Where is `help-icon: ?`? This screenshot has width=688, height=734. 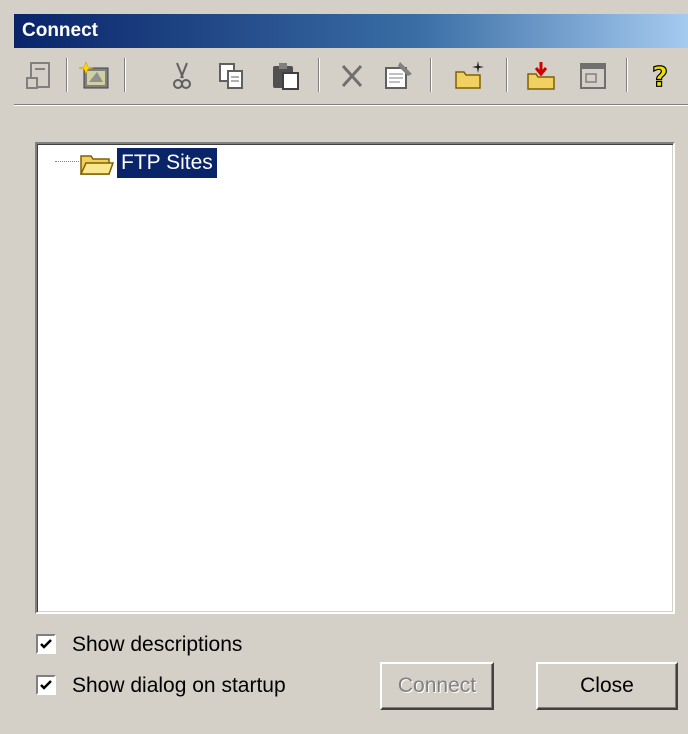 help-icon: ? is located at coordinates (660, 76).